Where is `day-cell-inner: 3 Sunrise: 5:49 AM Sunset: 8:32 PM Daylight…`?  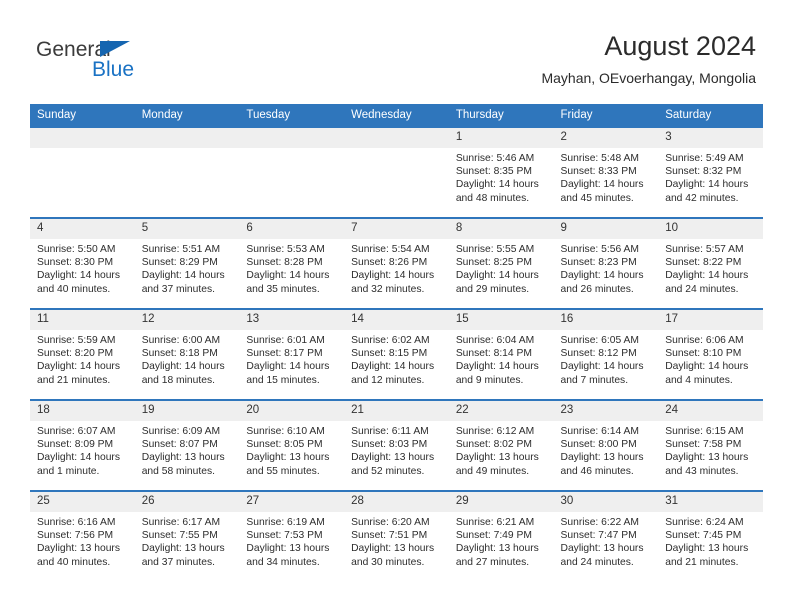
day-cell-inner: 3 Sunrise: 5:49 AM Sunset: 8:32 PM Daylight… is located at coordinates (710, 171).